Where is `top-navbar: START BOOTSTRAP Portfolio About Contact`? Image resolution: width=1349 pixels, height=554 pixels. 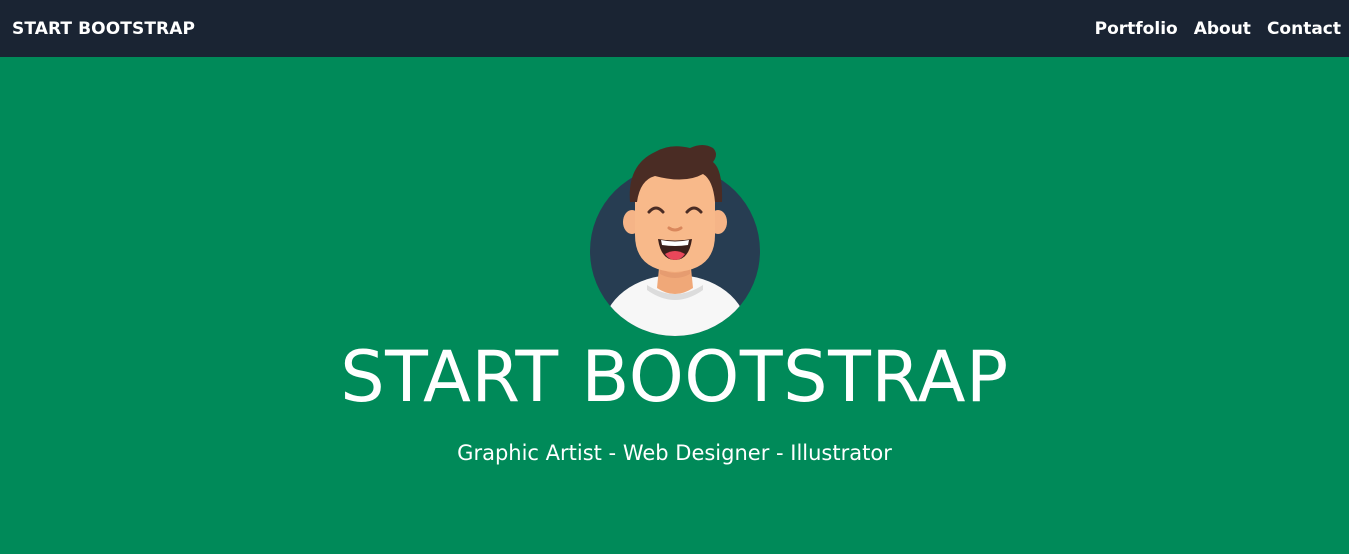
top-navbar: START BOOTSTRAP Portfolio About Contact is located at coordinates (674, 28).